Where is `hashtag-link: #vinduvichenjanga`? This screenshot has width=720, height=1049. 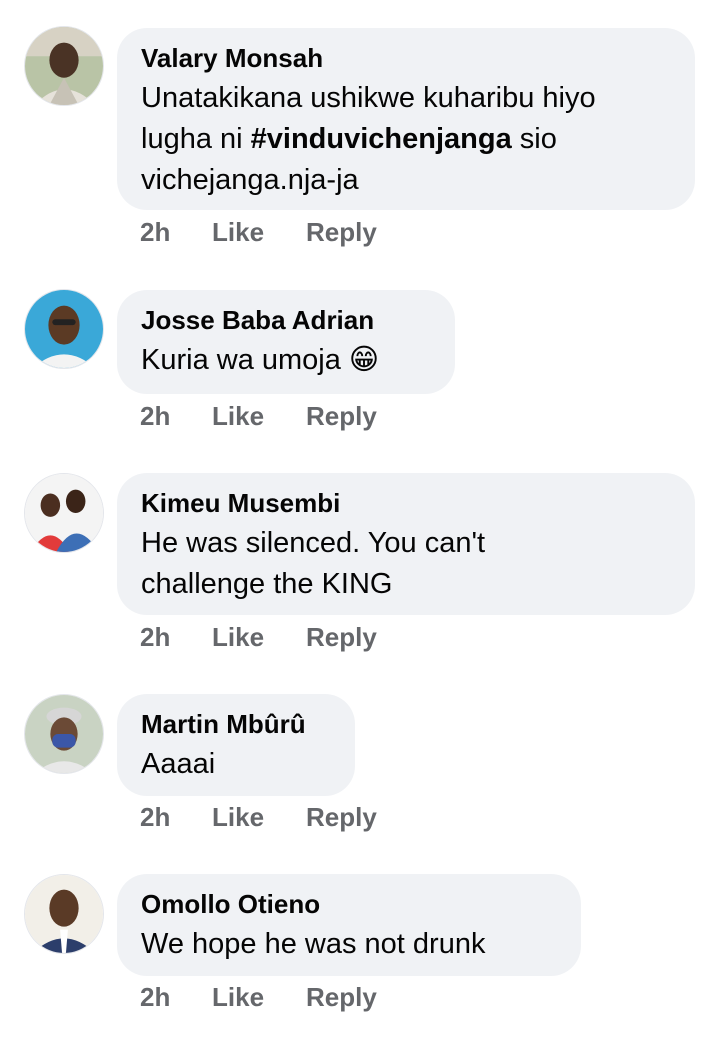
hashtag-link: #vinduvichenjanga is located at coordinates (381, 139).